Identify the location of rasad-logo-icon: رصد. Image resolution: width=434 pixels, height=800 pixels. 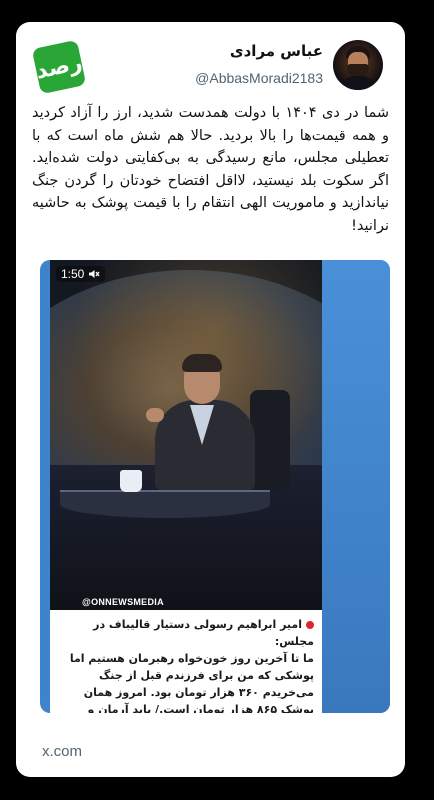
(59, 67).